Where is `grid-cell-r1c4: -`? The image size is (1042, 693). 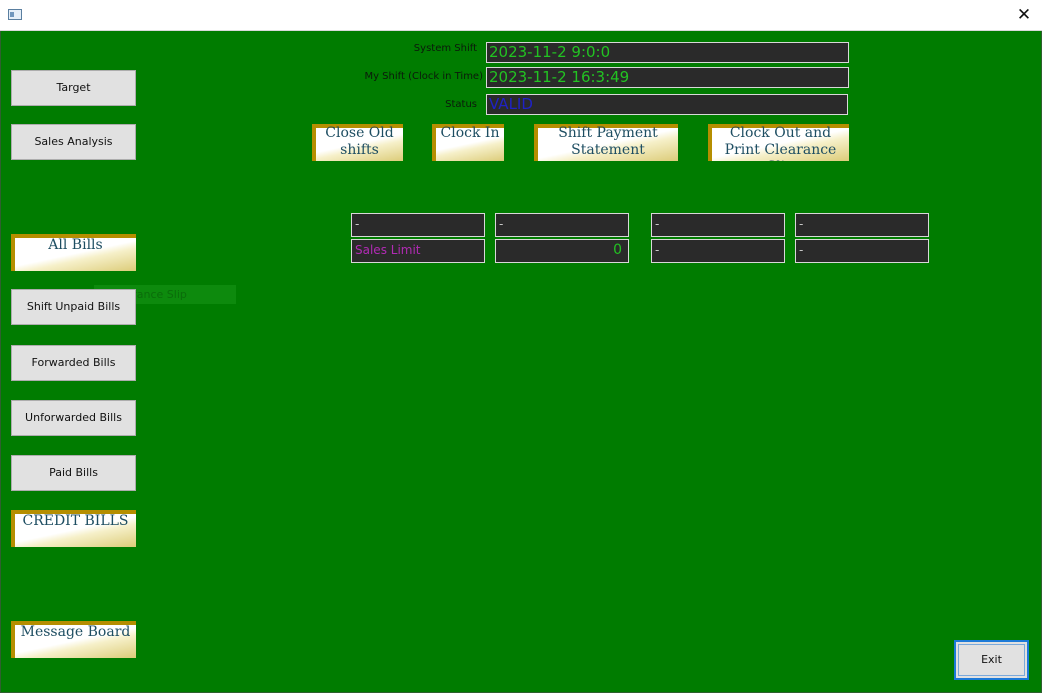 grid-cell-r1c4: - is located at coordinates (862, 225).